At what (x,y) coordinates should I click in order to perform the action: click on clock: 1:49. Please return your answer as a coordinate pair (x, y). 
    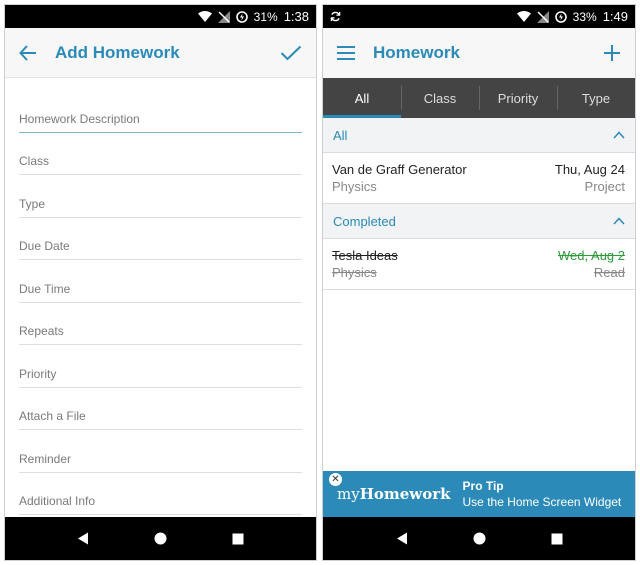
    Looking at the image, I should click on (615, 16).